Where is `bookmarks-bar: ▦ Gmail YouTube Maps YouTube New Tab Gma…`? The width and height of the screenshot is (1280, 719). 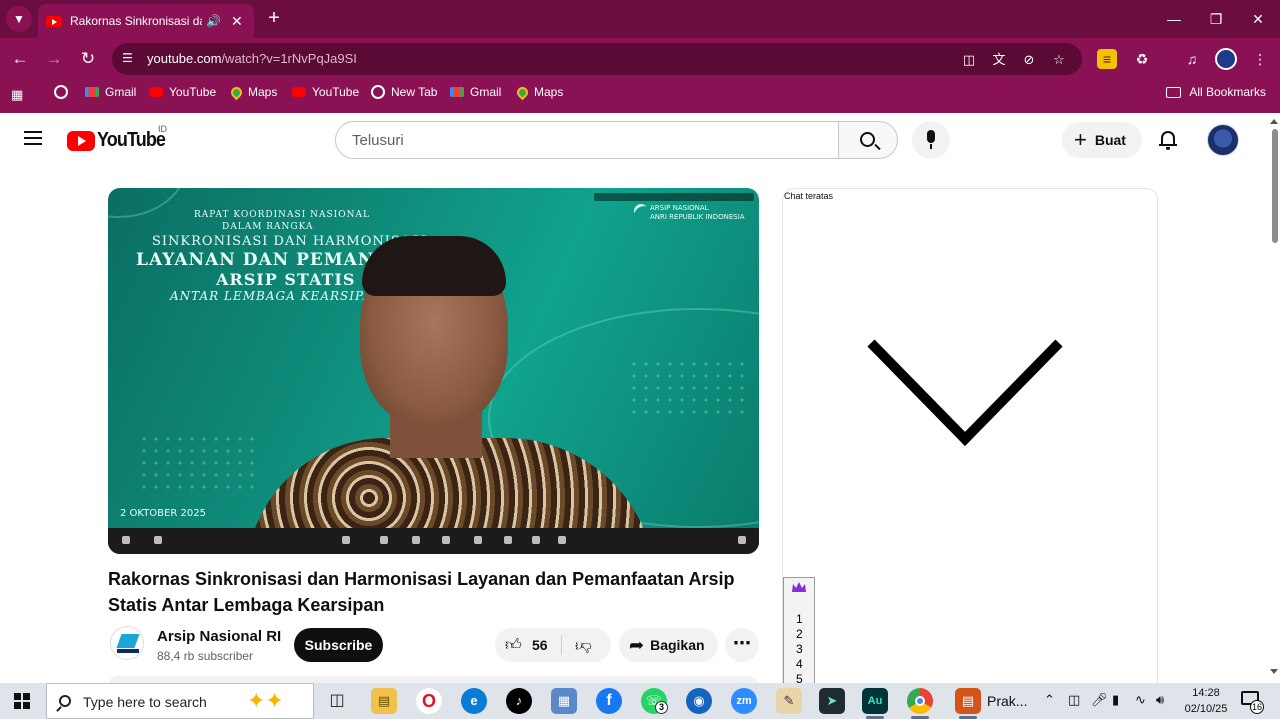
bookmarks-bar: ▦ Gmail YouTube Maps YouTube New Tab Gma… is located at coordinates (640, 94).